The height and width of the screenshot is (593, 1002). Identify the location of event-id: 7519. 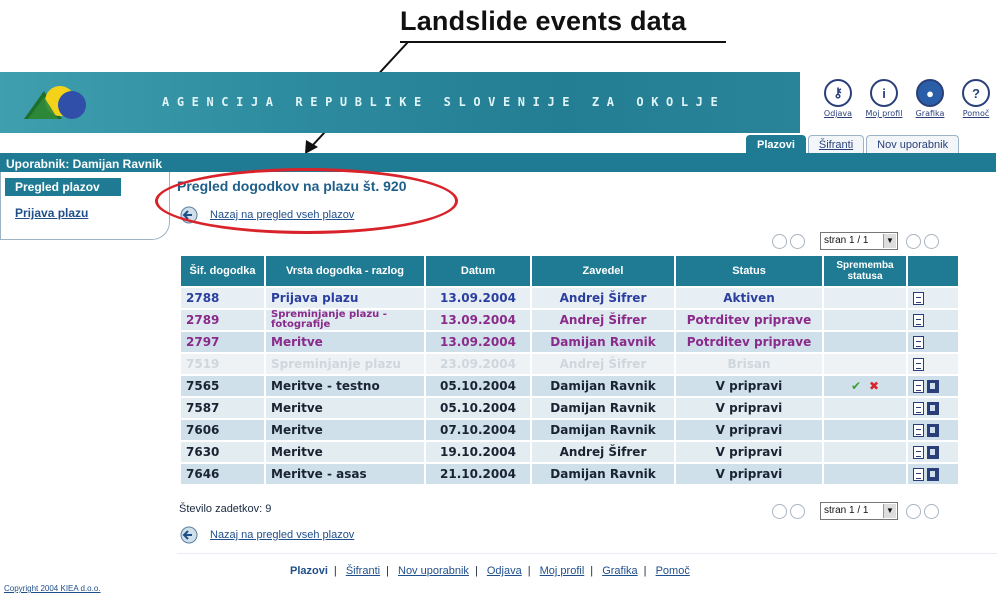
(222, 364).